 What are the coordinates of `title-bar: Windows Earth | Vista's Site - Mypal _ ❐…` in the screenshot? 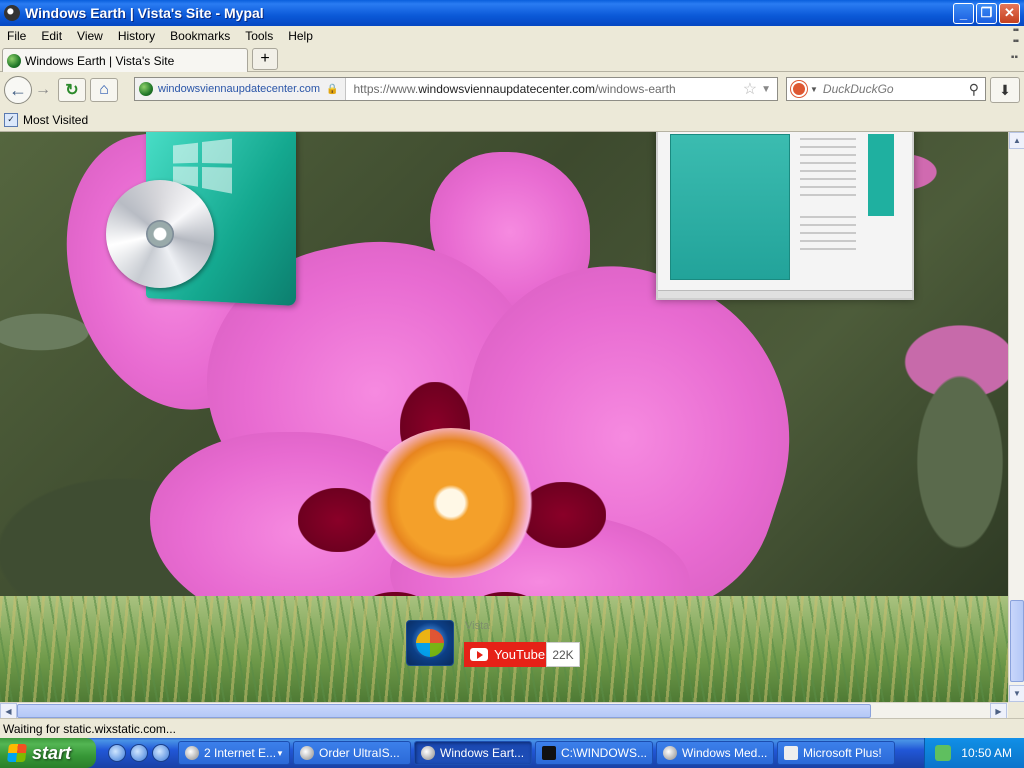 It's located at (512, 13).